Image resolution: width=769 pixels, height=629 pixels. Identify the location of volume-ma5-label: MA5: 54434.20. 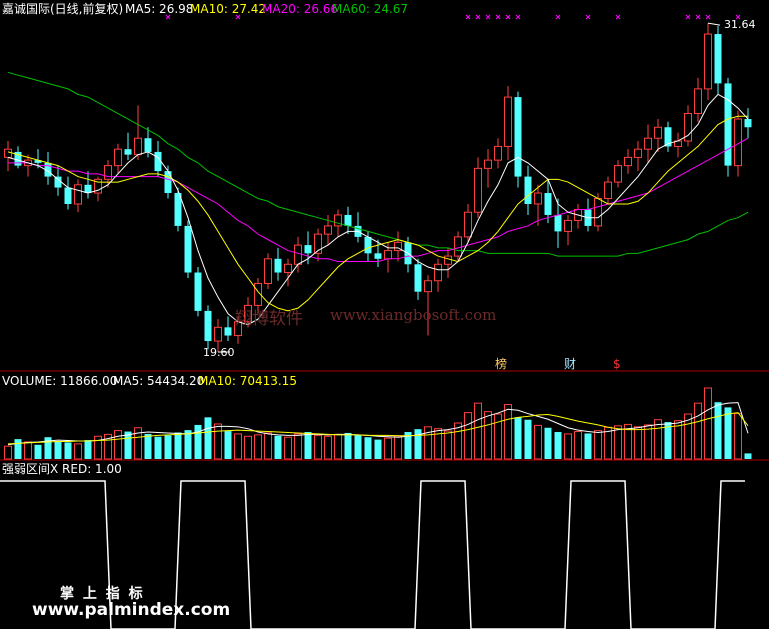
(159, 381).